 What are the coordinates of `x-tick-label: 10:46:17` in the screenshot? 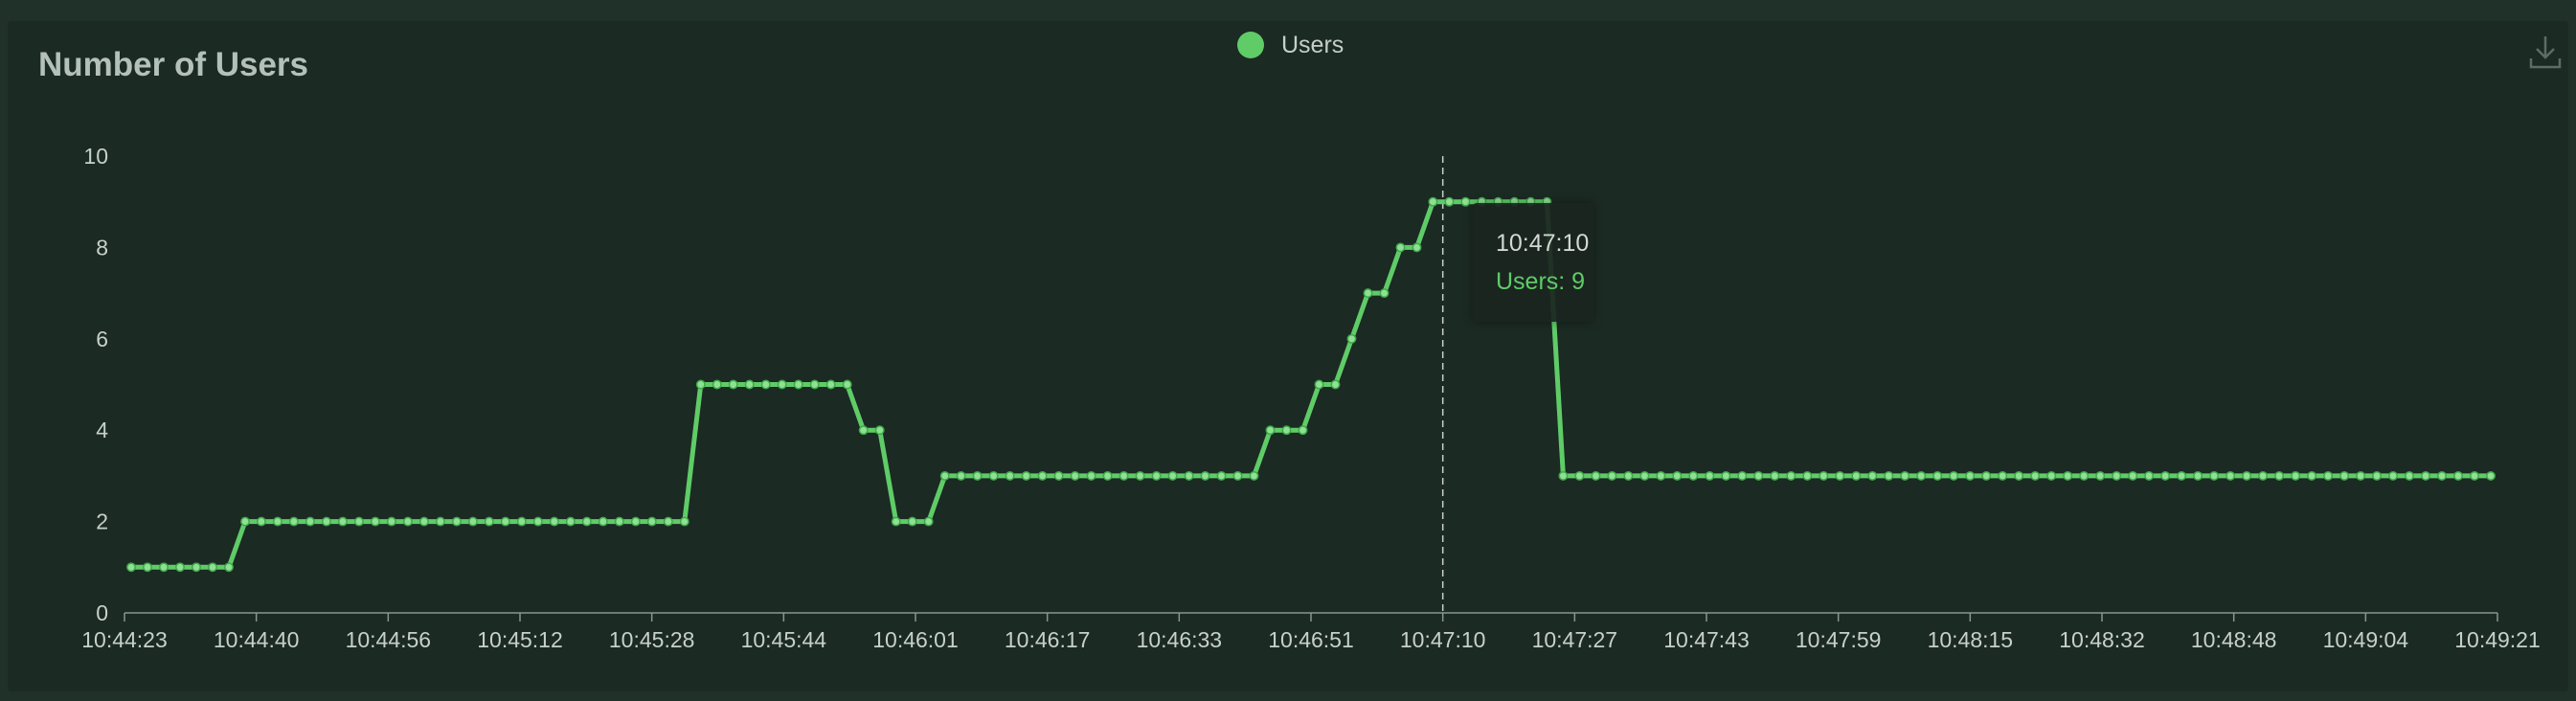 It's located at (1048, 639).